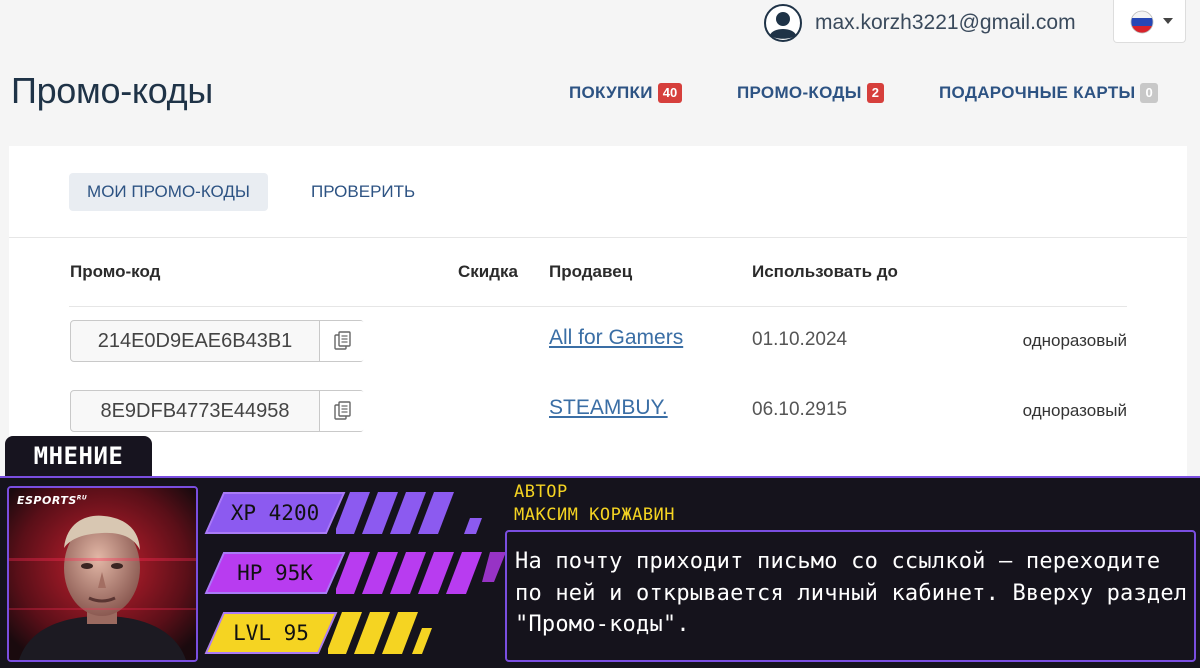  What do you see at coordinates (1142, 22) in the screenshot?
I see `flag-ru-icon` at bounding box center [1142, 22].